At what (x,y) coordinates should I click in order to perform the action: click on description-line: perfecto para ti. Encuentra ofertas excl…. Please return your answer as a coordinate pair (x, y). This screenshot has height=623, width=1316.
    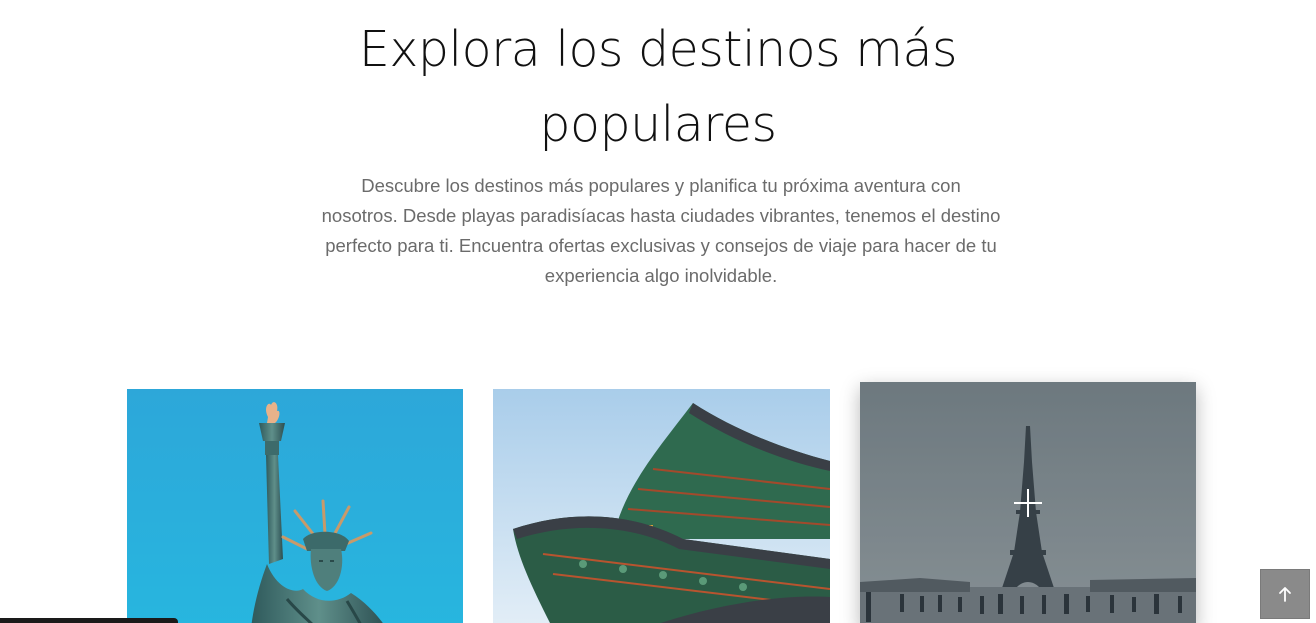
    Looking at the image, I should click on (661, 245).